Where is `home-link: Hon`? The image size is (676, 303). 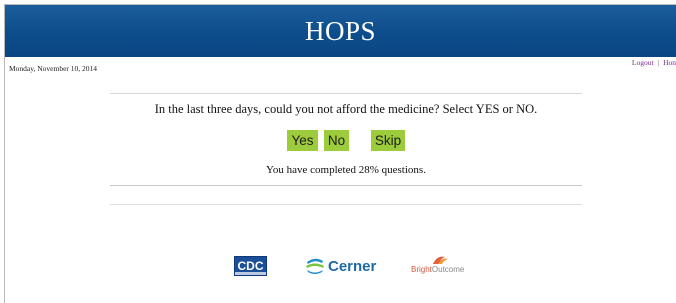
home-link: Hon is located at coordinates (669, 62).